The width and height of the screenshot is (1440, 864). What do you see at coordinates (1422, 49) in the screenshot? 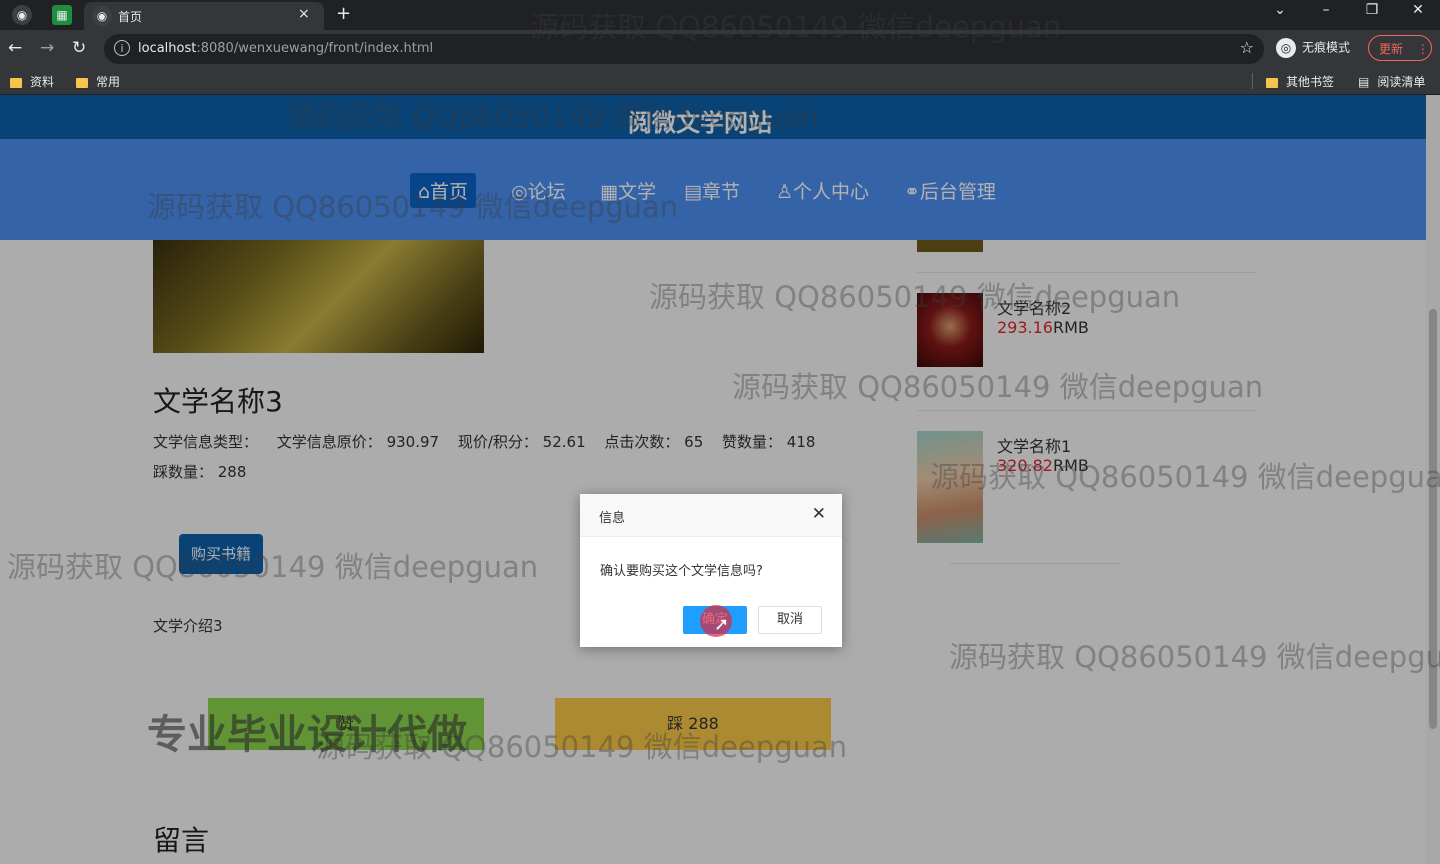
I see `menu-dots-icon: ⋮` at bounding box center [1422, 49].